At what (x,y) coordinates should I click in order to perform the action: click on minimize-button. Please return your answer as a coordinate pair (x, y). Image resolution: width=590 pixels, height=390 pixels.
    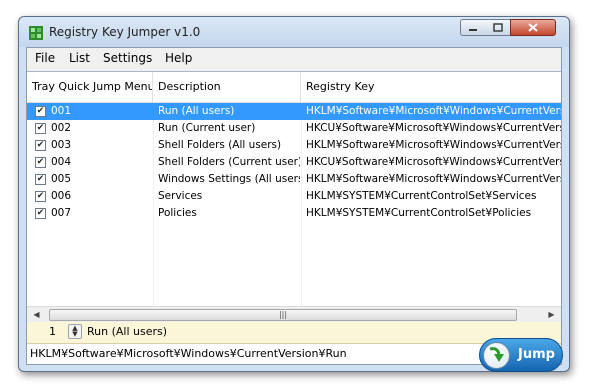
    Looking at the image, I should click on (473, 27).